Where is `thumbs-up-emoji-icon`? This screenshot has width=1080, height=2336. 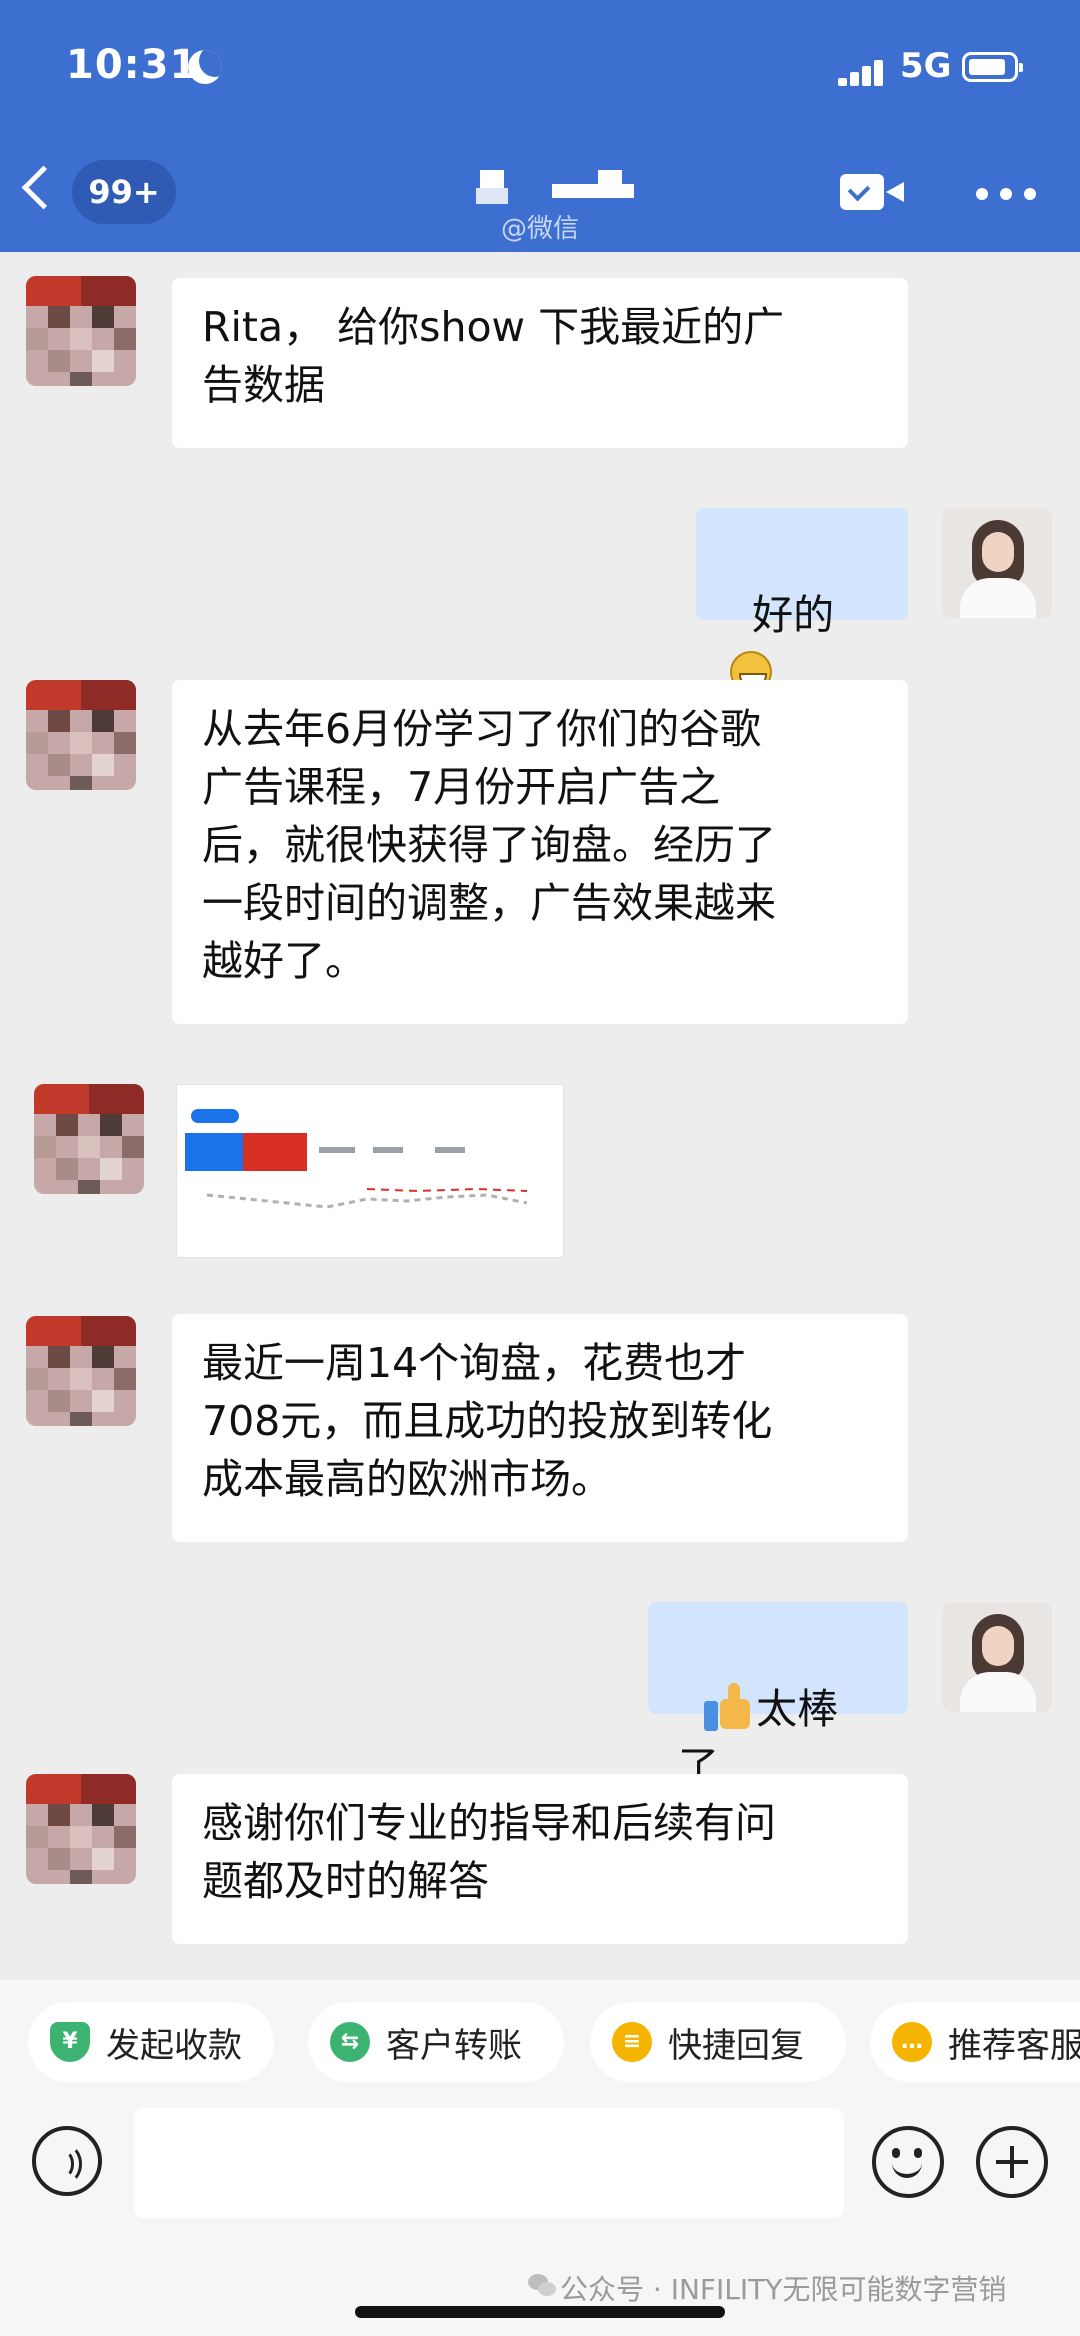 thumbs-up-emoji-icon is located at coordinates (729, 1706).